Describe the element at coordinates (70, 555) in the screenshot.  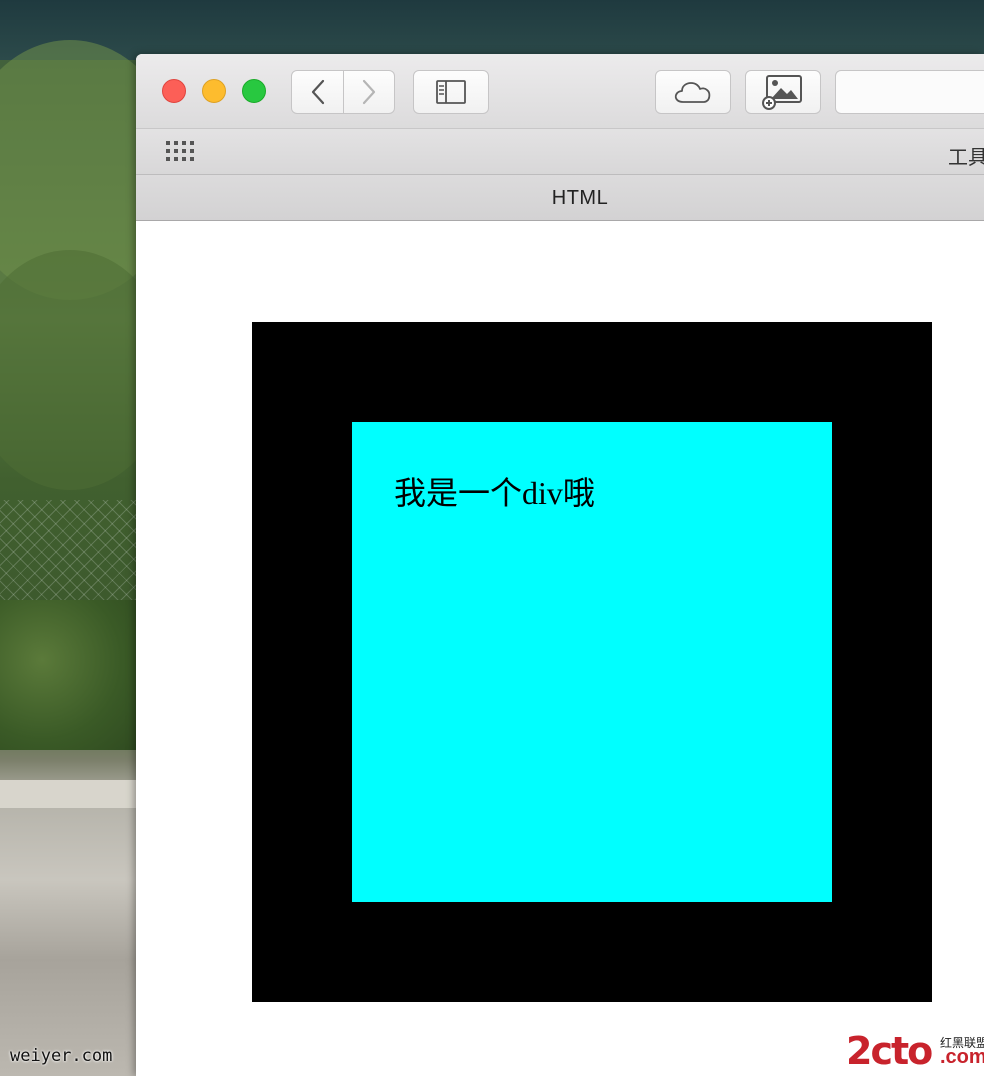
I see `fence` at that location.